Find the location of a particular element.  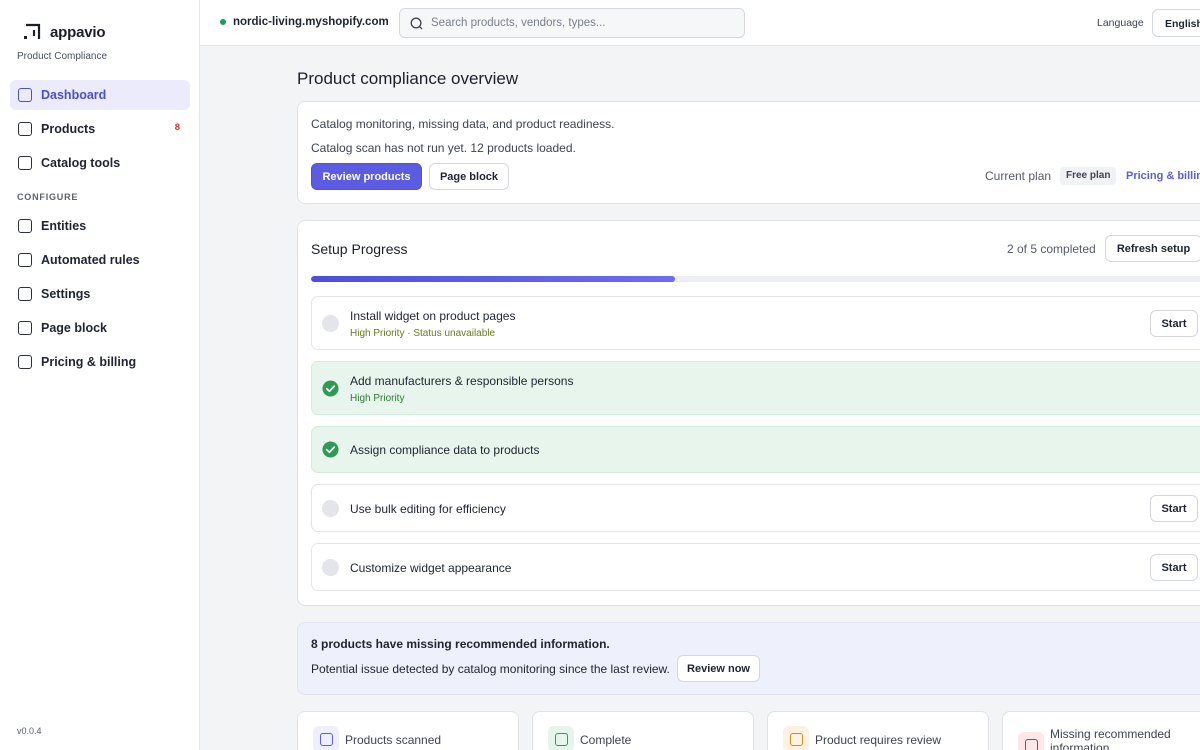

automated-rules-icon is located at coordinates (25, 260).